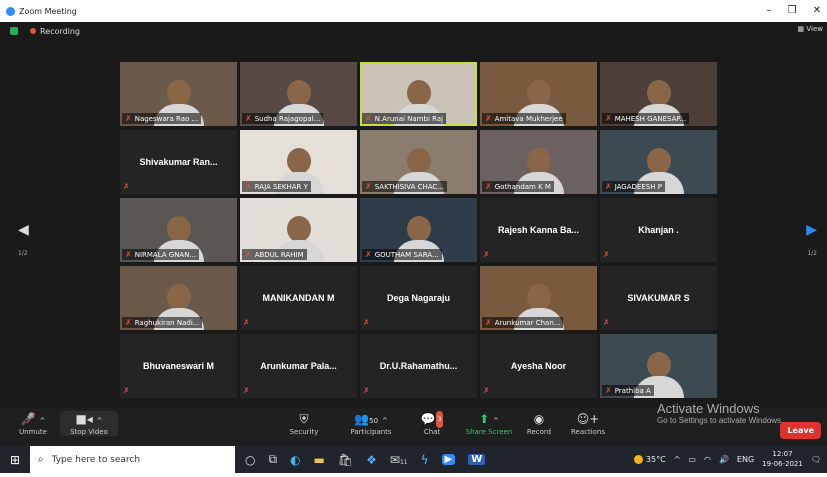 The width and height of the screenshot is (827, 477). Describe the element at coordinates (374, 421) in the screenshot. I see `participants-count: 50` at that location.